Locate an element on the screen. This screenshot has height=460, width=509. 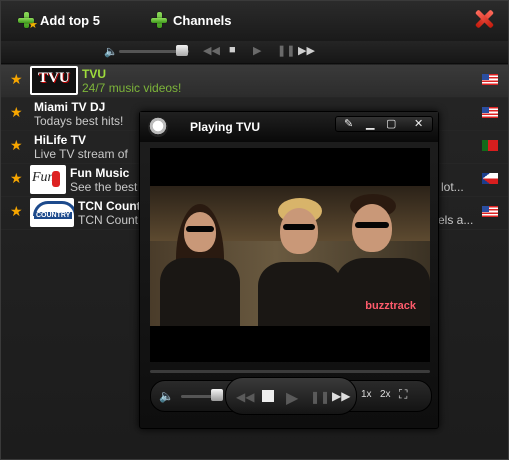
tvu-player-logo-icon is located at coordinates (158, 127).